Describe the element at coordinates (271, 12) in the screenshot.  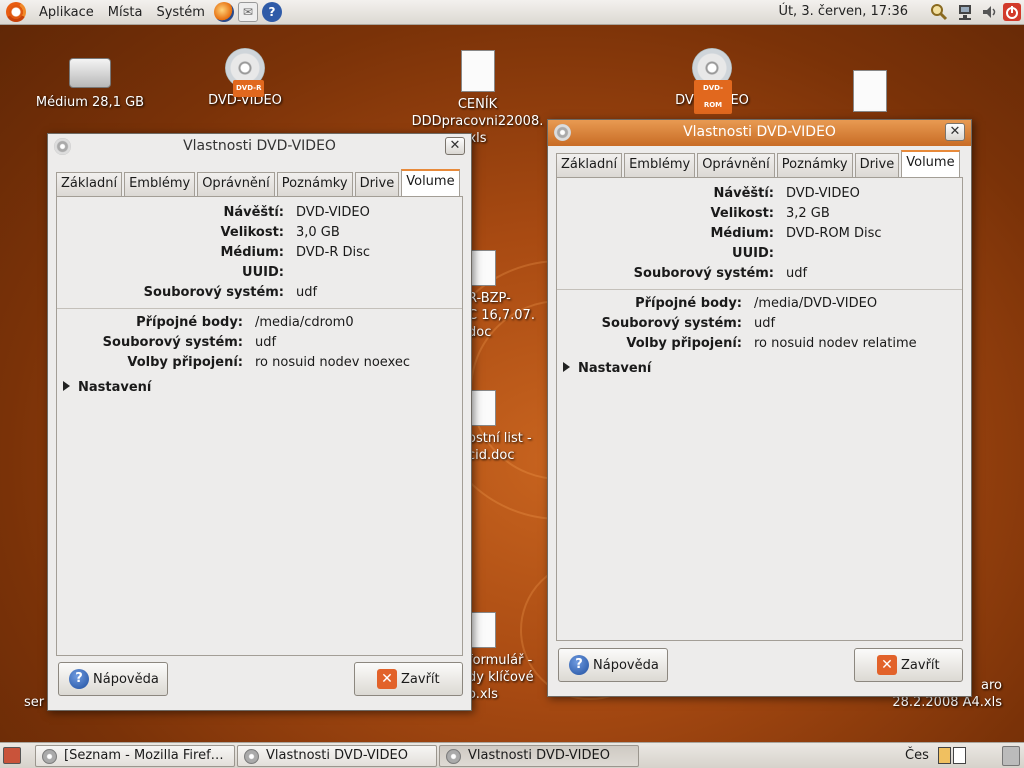
I see `help-icon: ?` at that location.